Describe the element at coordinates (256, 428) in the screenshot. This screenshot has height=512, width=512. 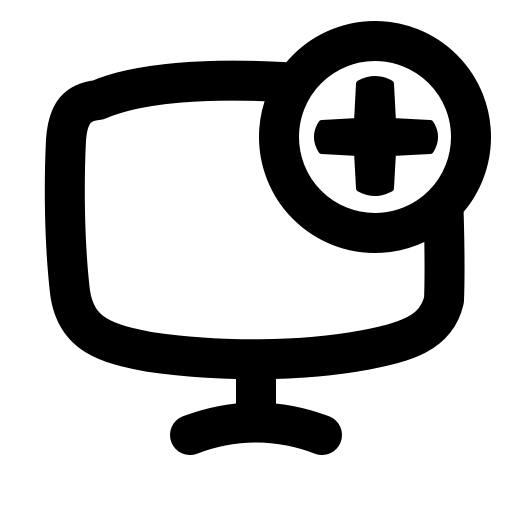
I see `monitor-stand-base` at that location.